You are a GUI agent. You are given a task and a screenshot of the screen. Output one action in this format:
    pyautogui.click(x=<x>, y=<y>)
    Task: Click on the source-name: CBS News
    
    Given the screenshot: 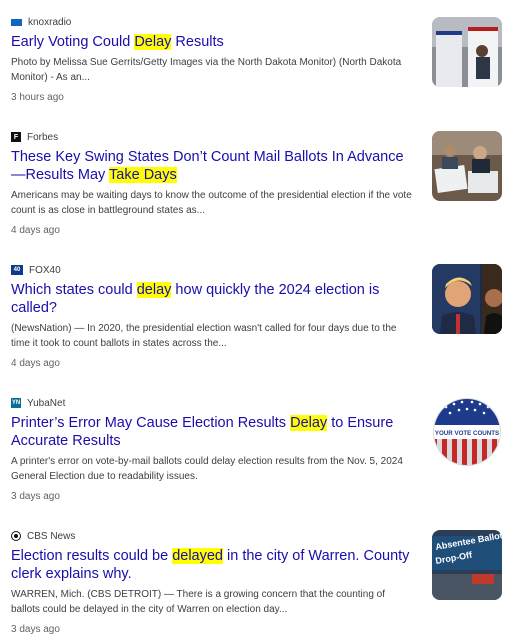 What is the action you would take?
    pyautogui.click(x=51, y=536)
    